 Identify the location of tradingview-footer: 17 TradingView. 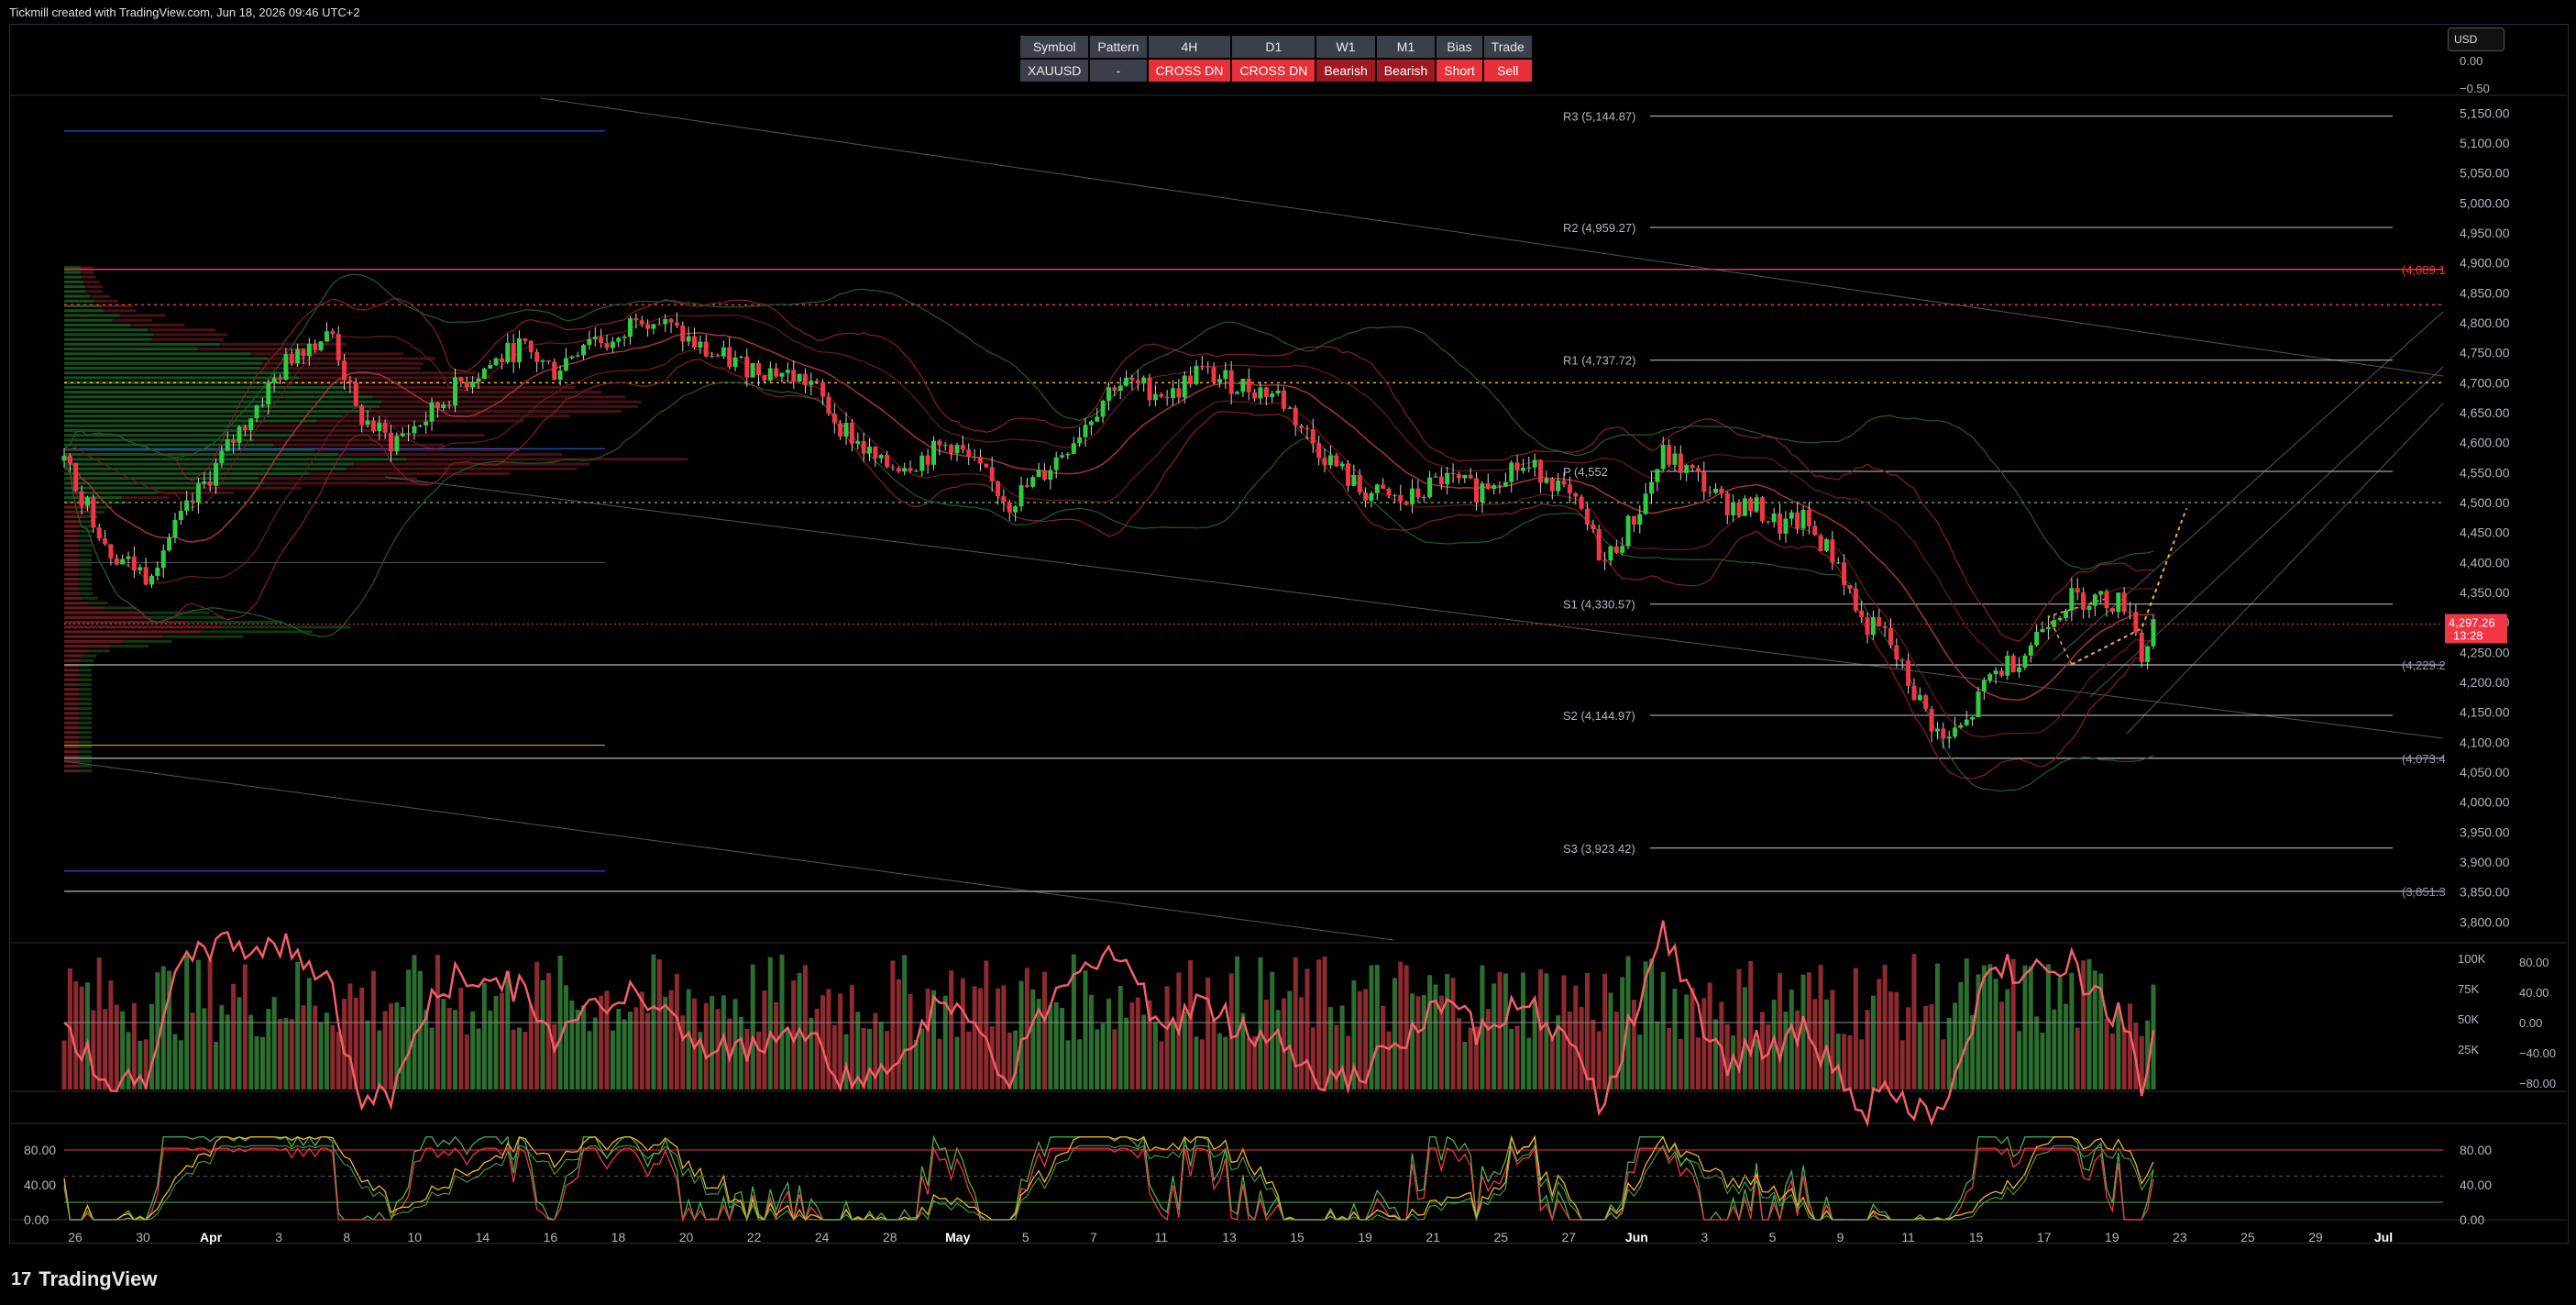
(84, 1279).